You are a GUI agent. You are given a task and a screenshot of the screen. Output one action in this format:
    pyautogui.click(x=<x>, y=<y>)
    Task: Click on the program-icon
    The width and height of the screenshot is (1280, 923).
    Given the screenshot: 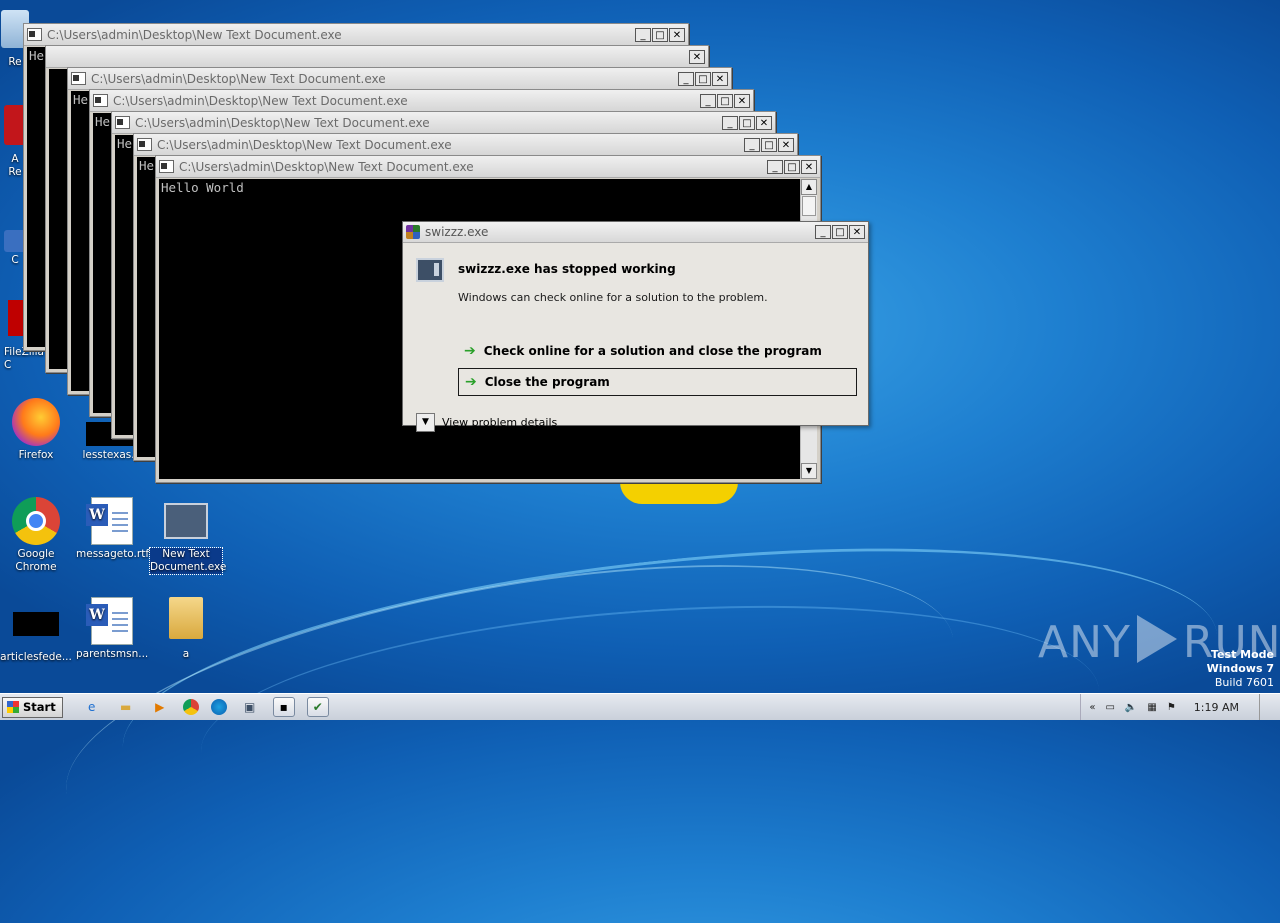 What is the action you would take?
    pyautogui.click(x=430, y=270)
    